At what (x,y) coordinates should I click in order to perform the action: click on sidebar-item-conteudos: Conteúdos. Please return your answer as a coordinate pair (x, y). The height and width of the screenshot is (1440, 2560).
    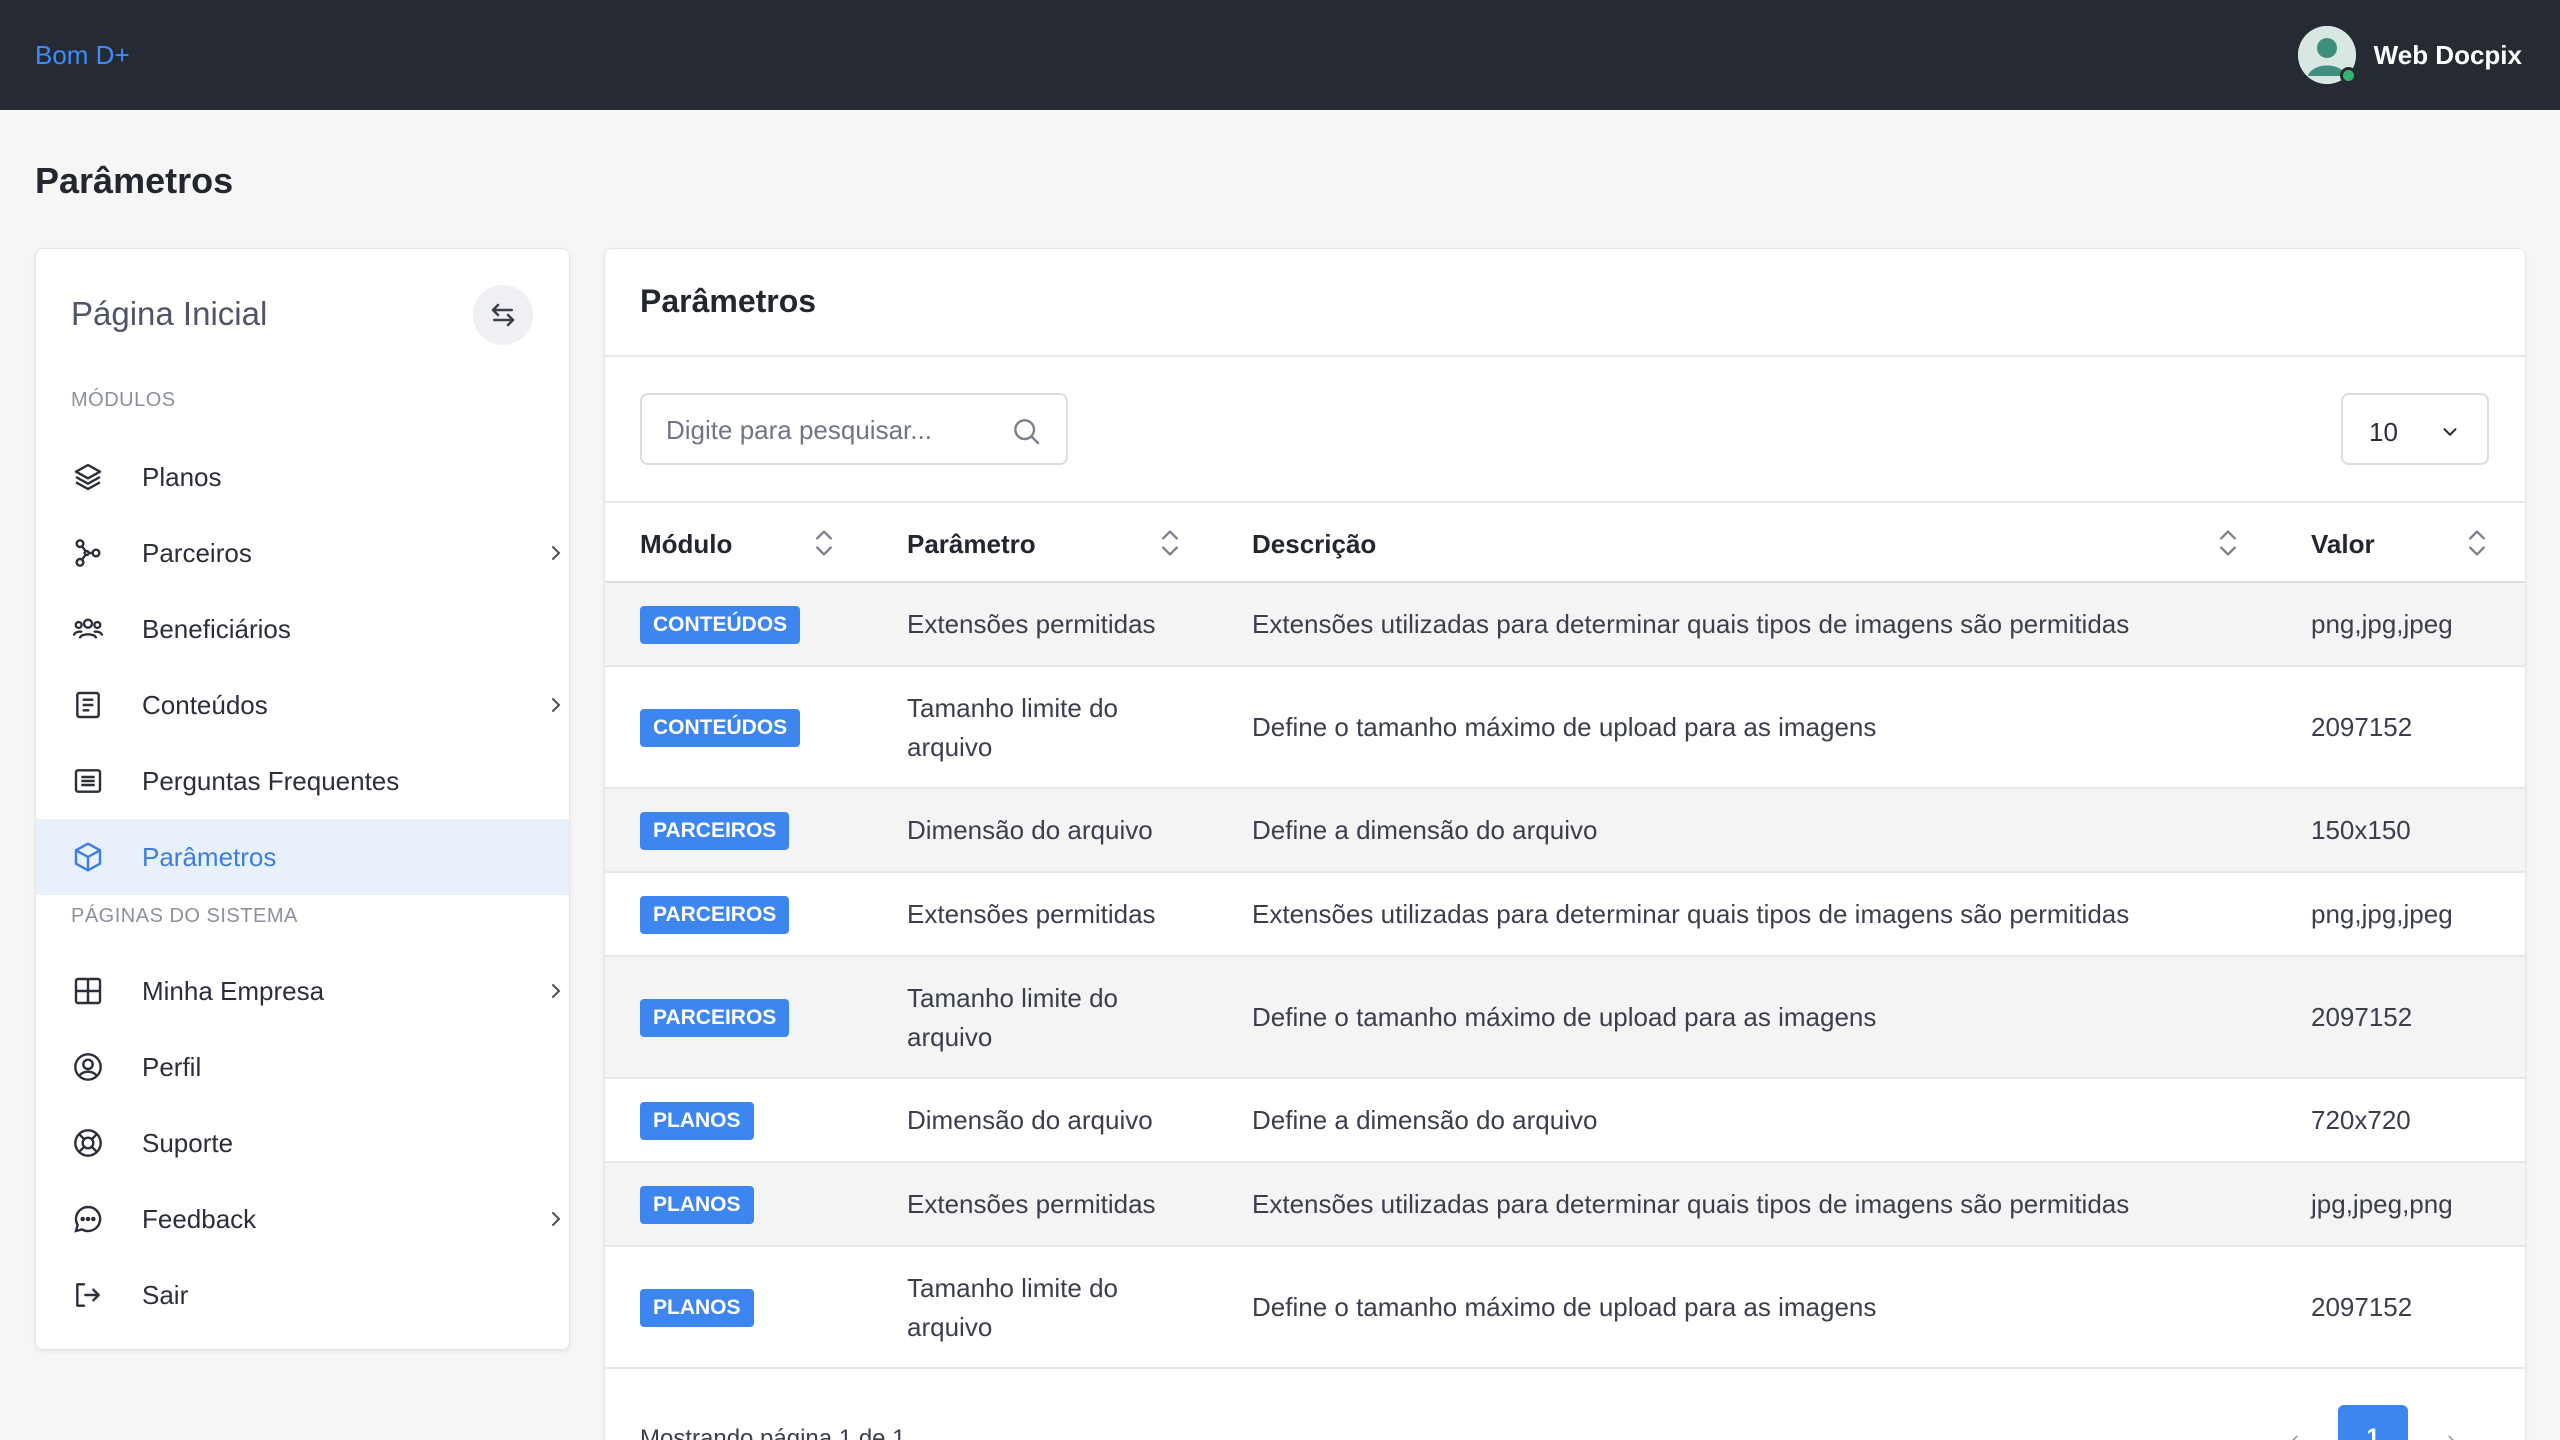
    Looking at the image, I should click on (302, 705).